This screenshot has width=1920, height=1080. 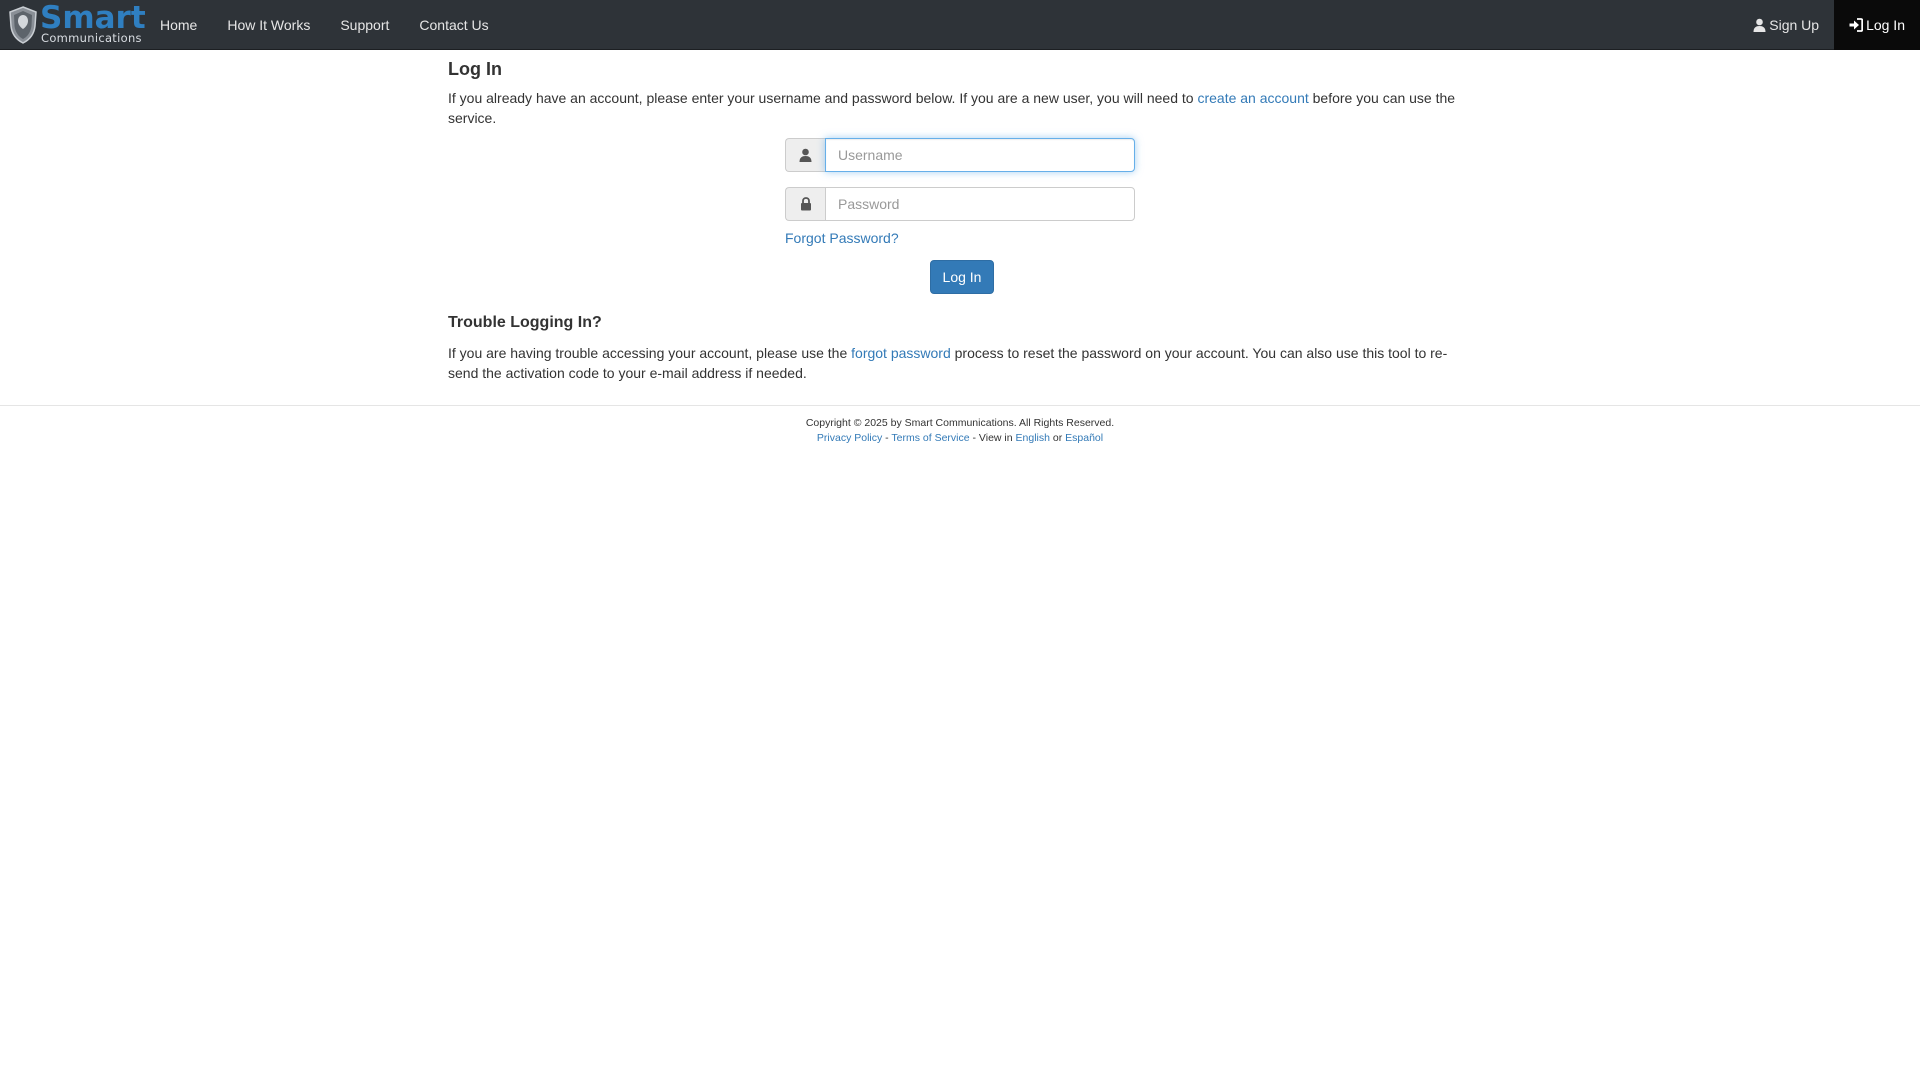 I want to click on trouble-heading: Trouble Logging In?, so click(x=525, y=322).